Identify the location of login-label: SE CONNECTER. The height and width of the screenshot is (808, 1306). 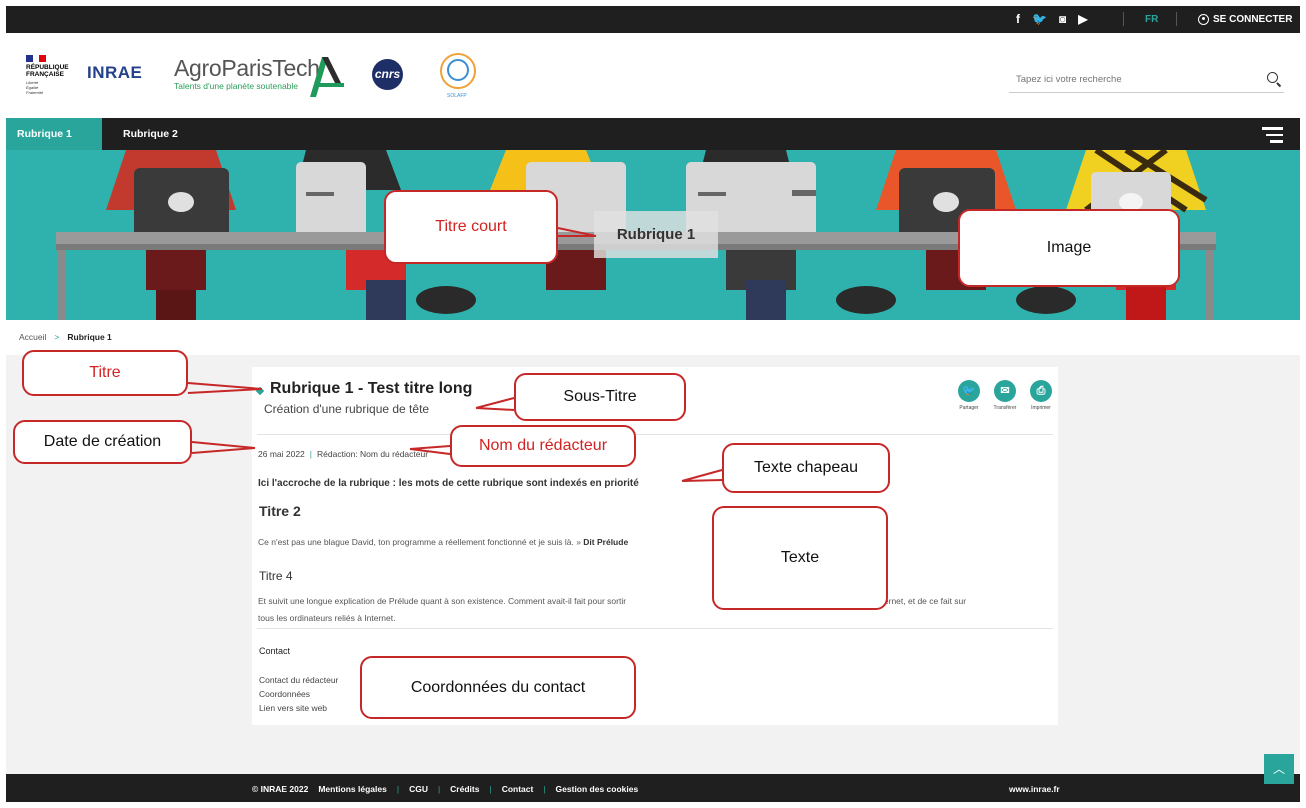
(1253, 19).